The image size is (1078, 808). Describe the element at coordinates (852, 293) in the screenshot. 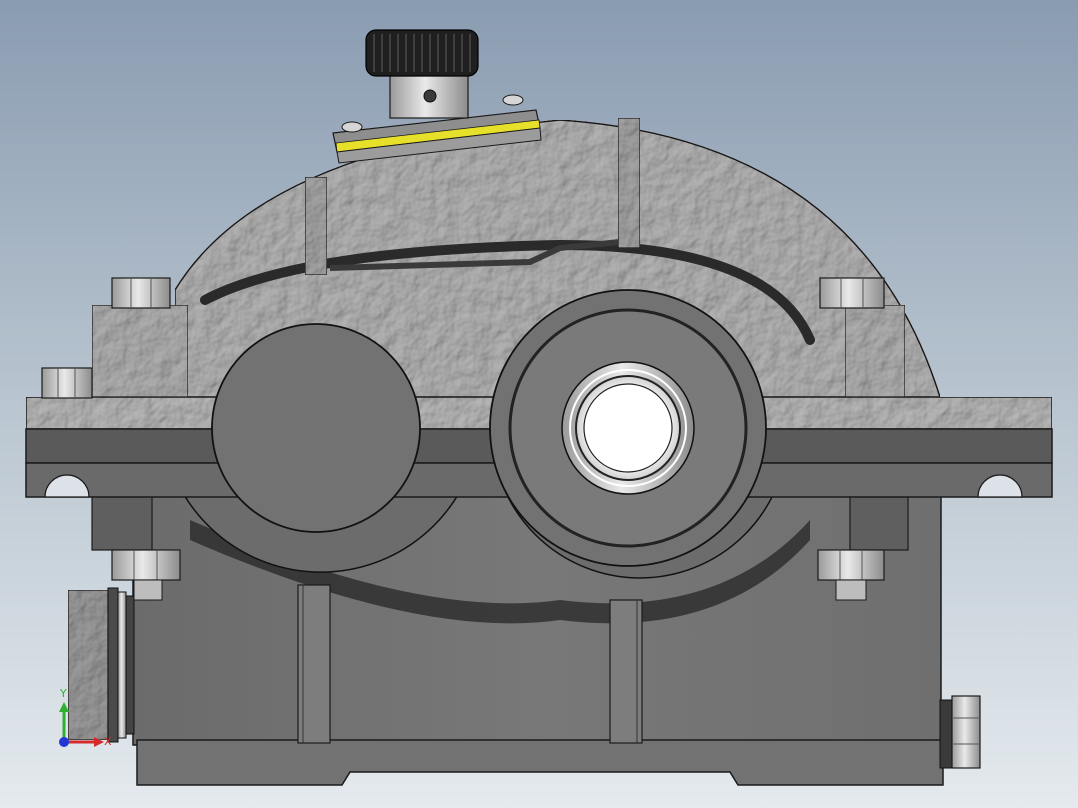

I see `hex-nut-top-right` at that location.